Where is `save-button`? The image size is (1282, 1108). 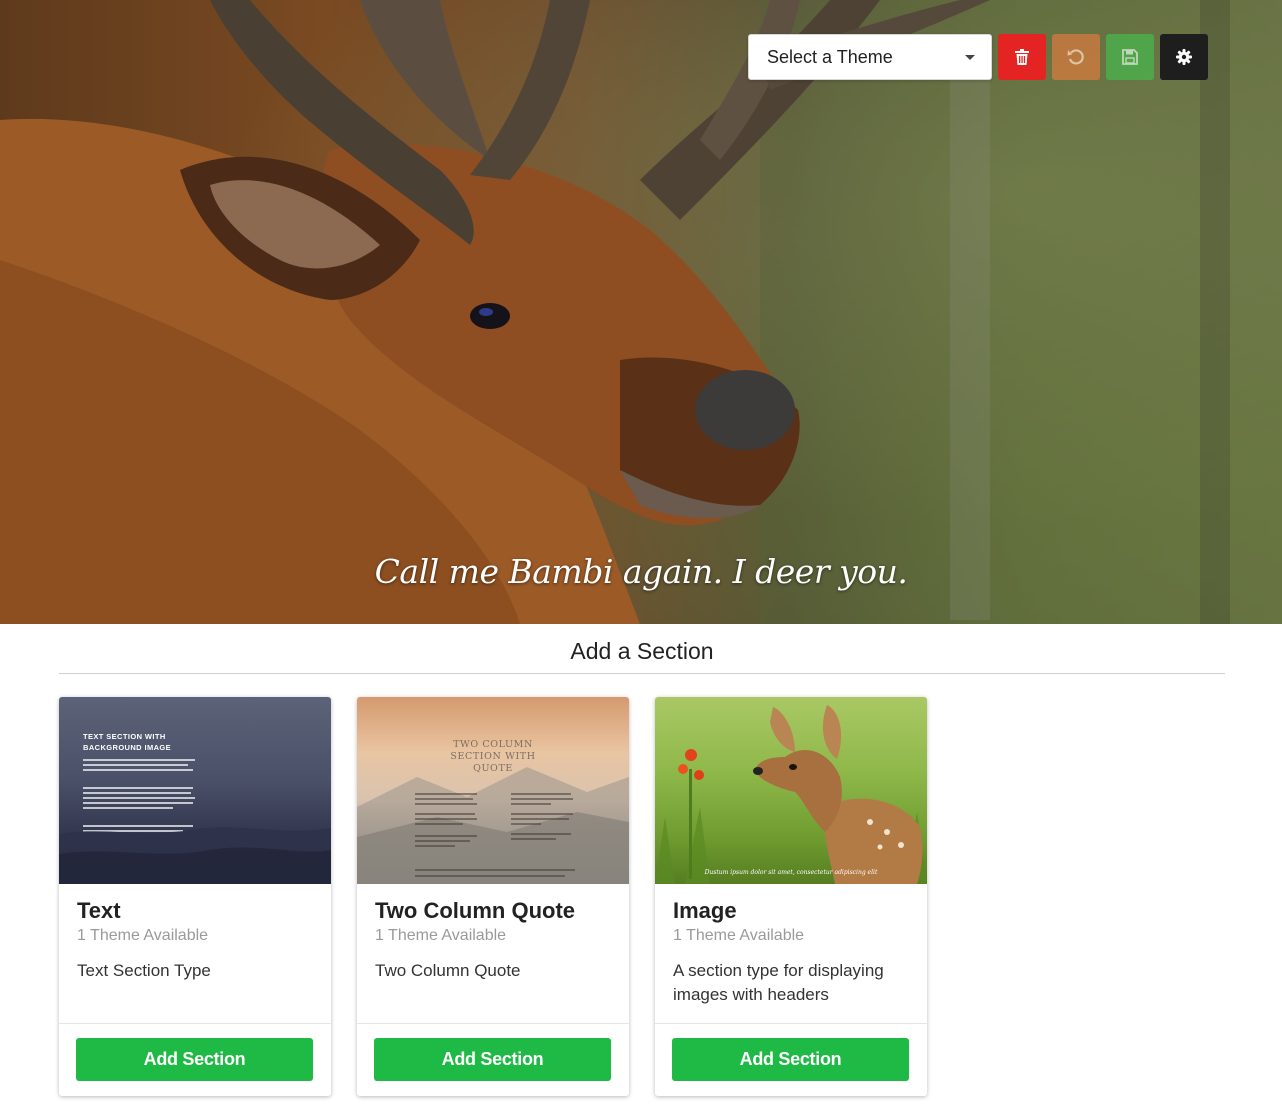
save-button is located at coordinates (1130, 57).